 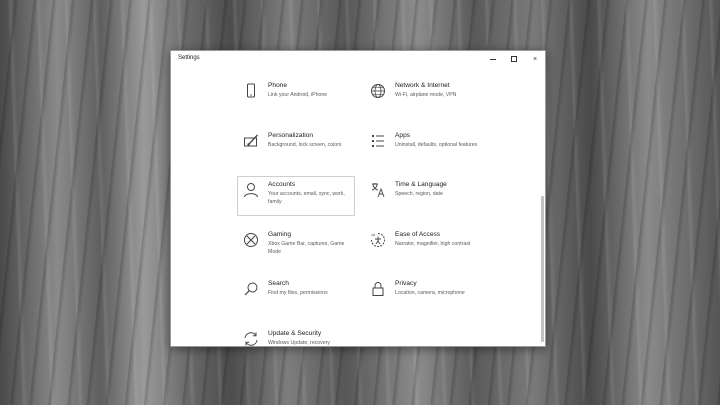 I want to click on minimize-icon, so click(x=493, y=59).